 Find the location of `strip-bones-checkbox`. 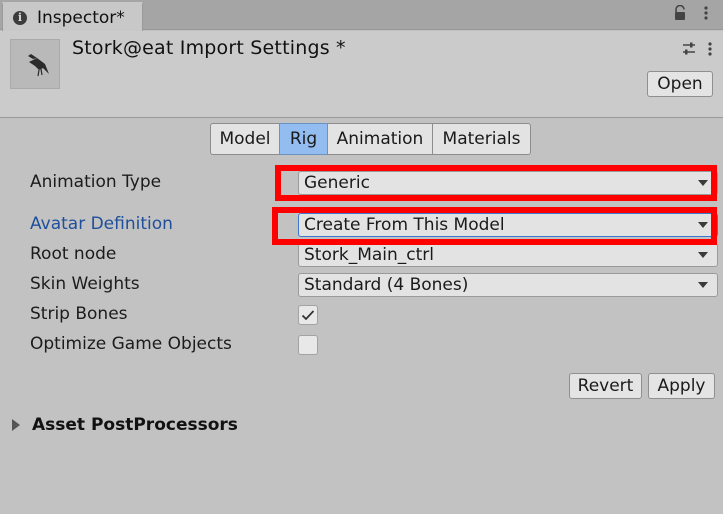

strip-bones-checkbox is located at coordinates (308, 315).